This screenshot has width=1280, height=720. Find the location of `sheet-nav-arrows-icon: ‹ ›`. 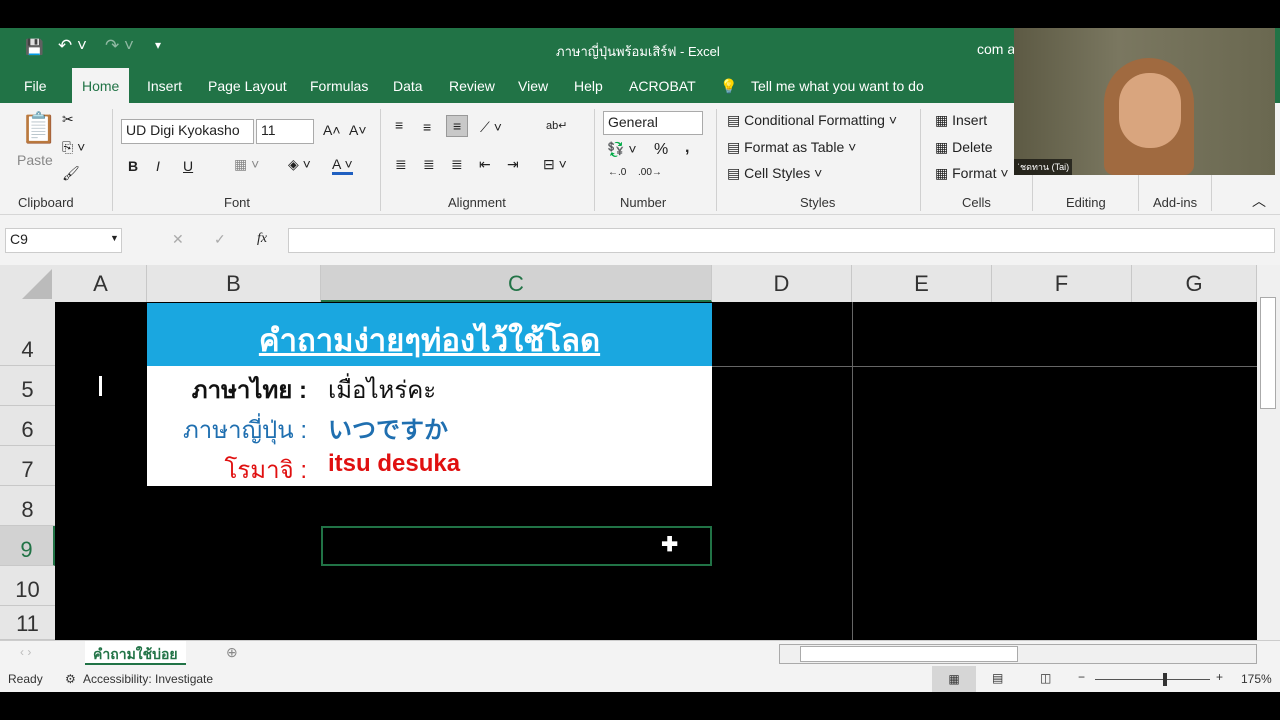

sheet-nav-arrows-icon: ‹ › is located at coordinates (25, 652).